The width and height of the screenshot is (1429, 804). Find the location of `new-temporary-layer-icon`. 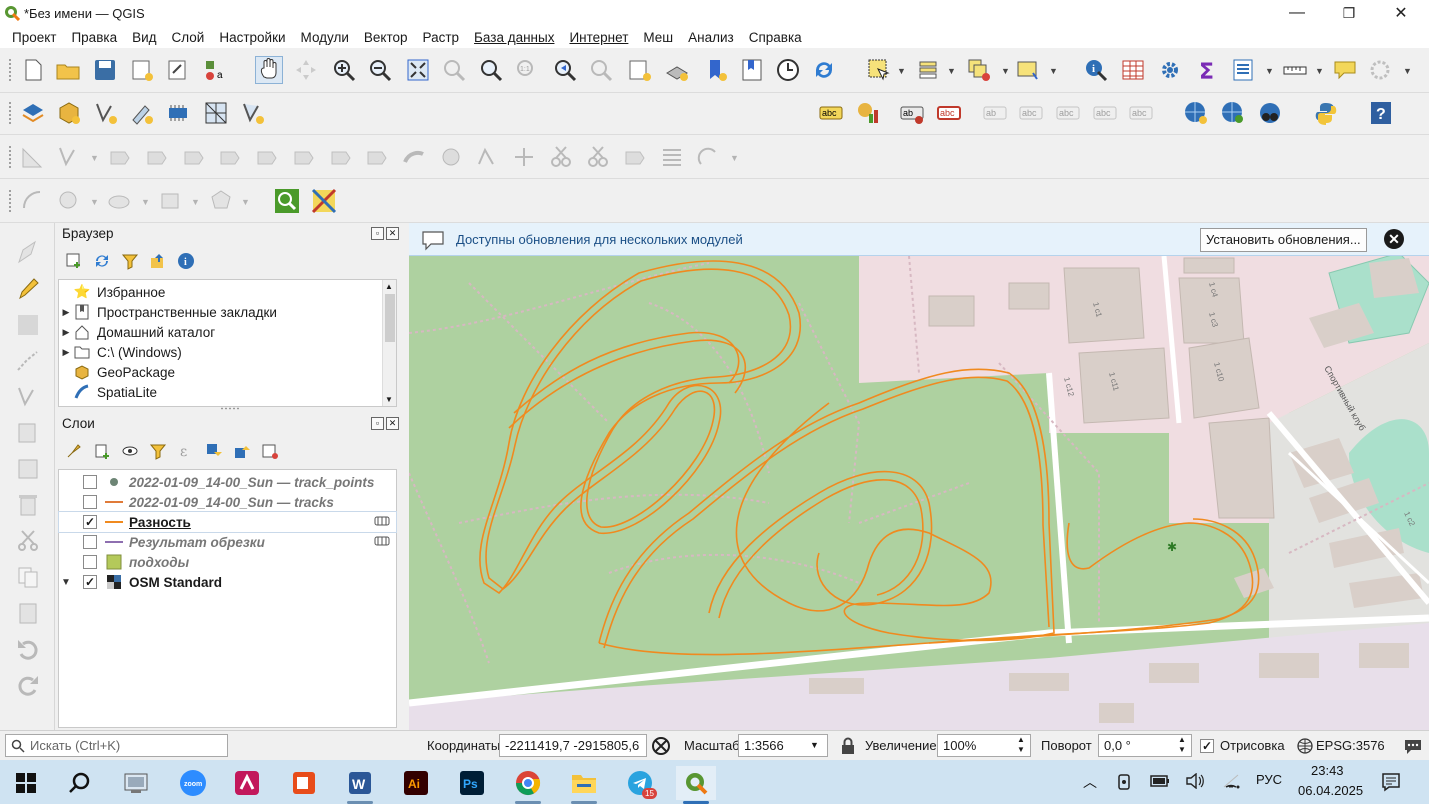

new-temporary-layer-icon is located at coordinates (142, 113).